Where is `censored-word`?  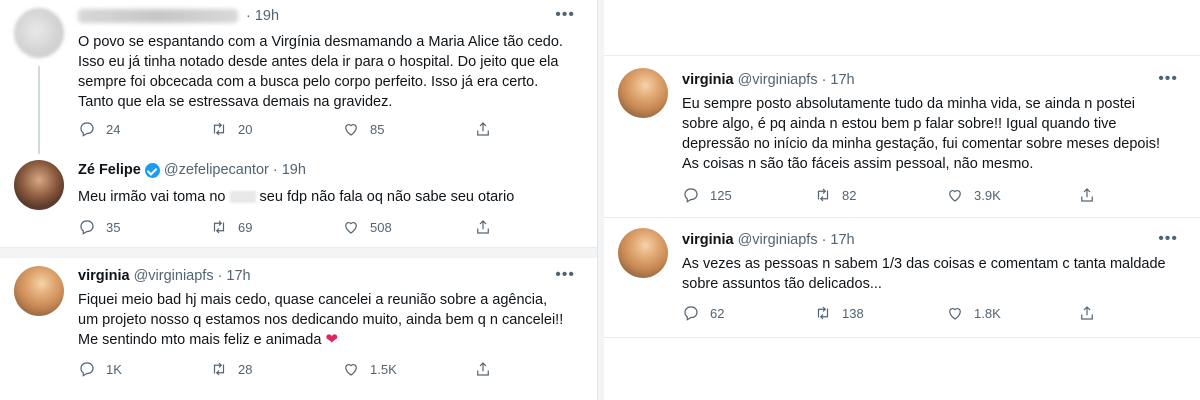 censored-word is located at coordinates (242, 197).